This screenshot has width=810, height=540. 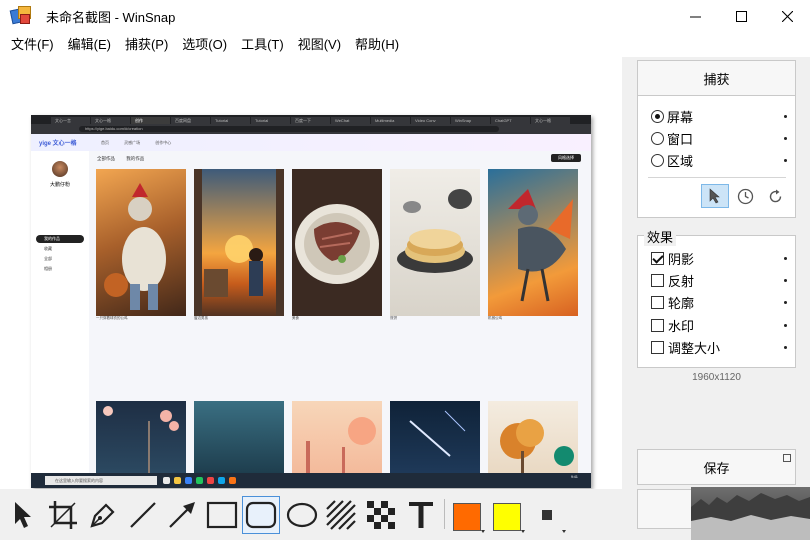 I want to click on repeat-capture-button, so click(x=775, y=196).